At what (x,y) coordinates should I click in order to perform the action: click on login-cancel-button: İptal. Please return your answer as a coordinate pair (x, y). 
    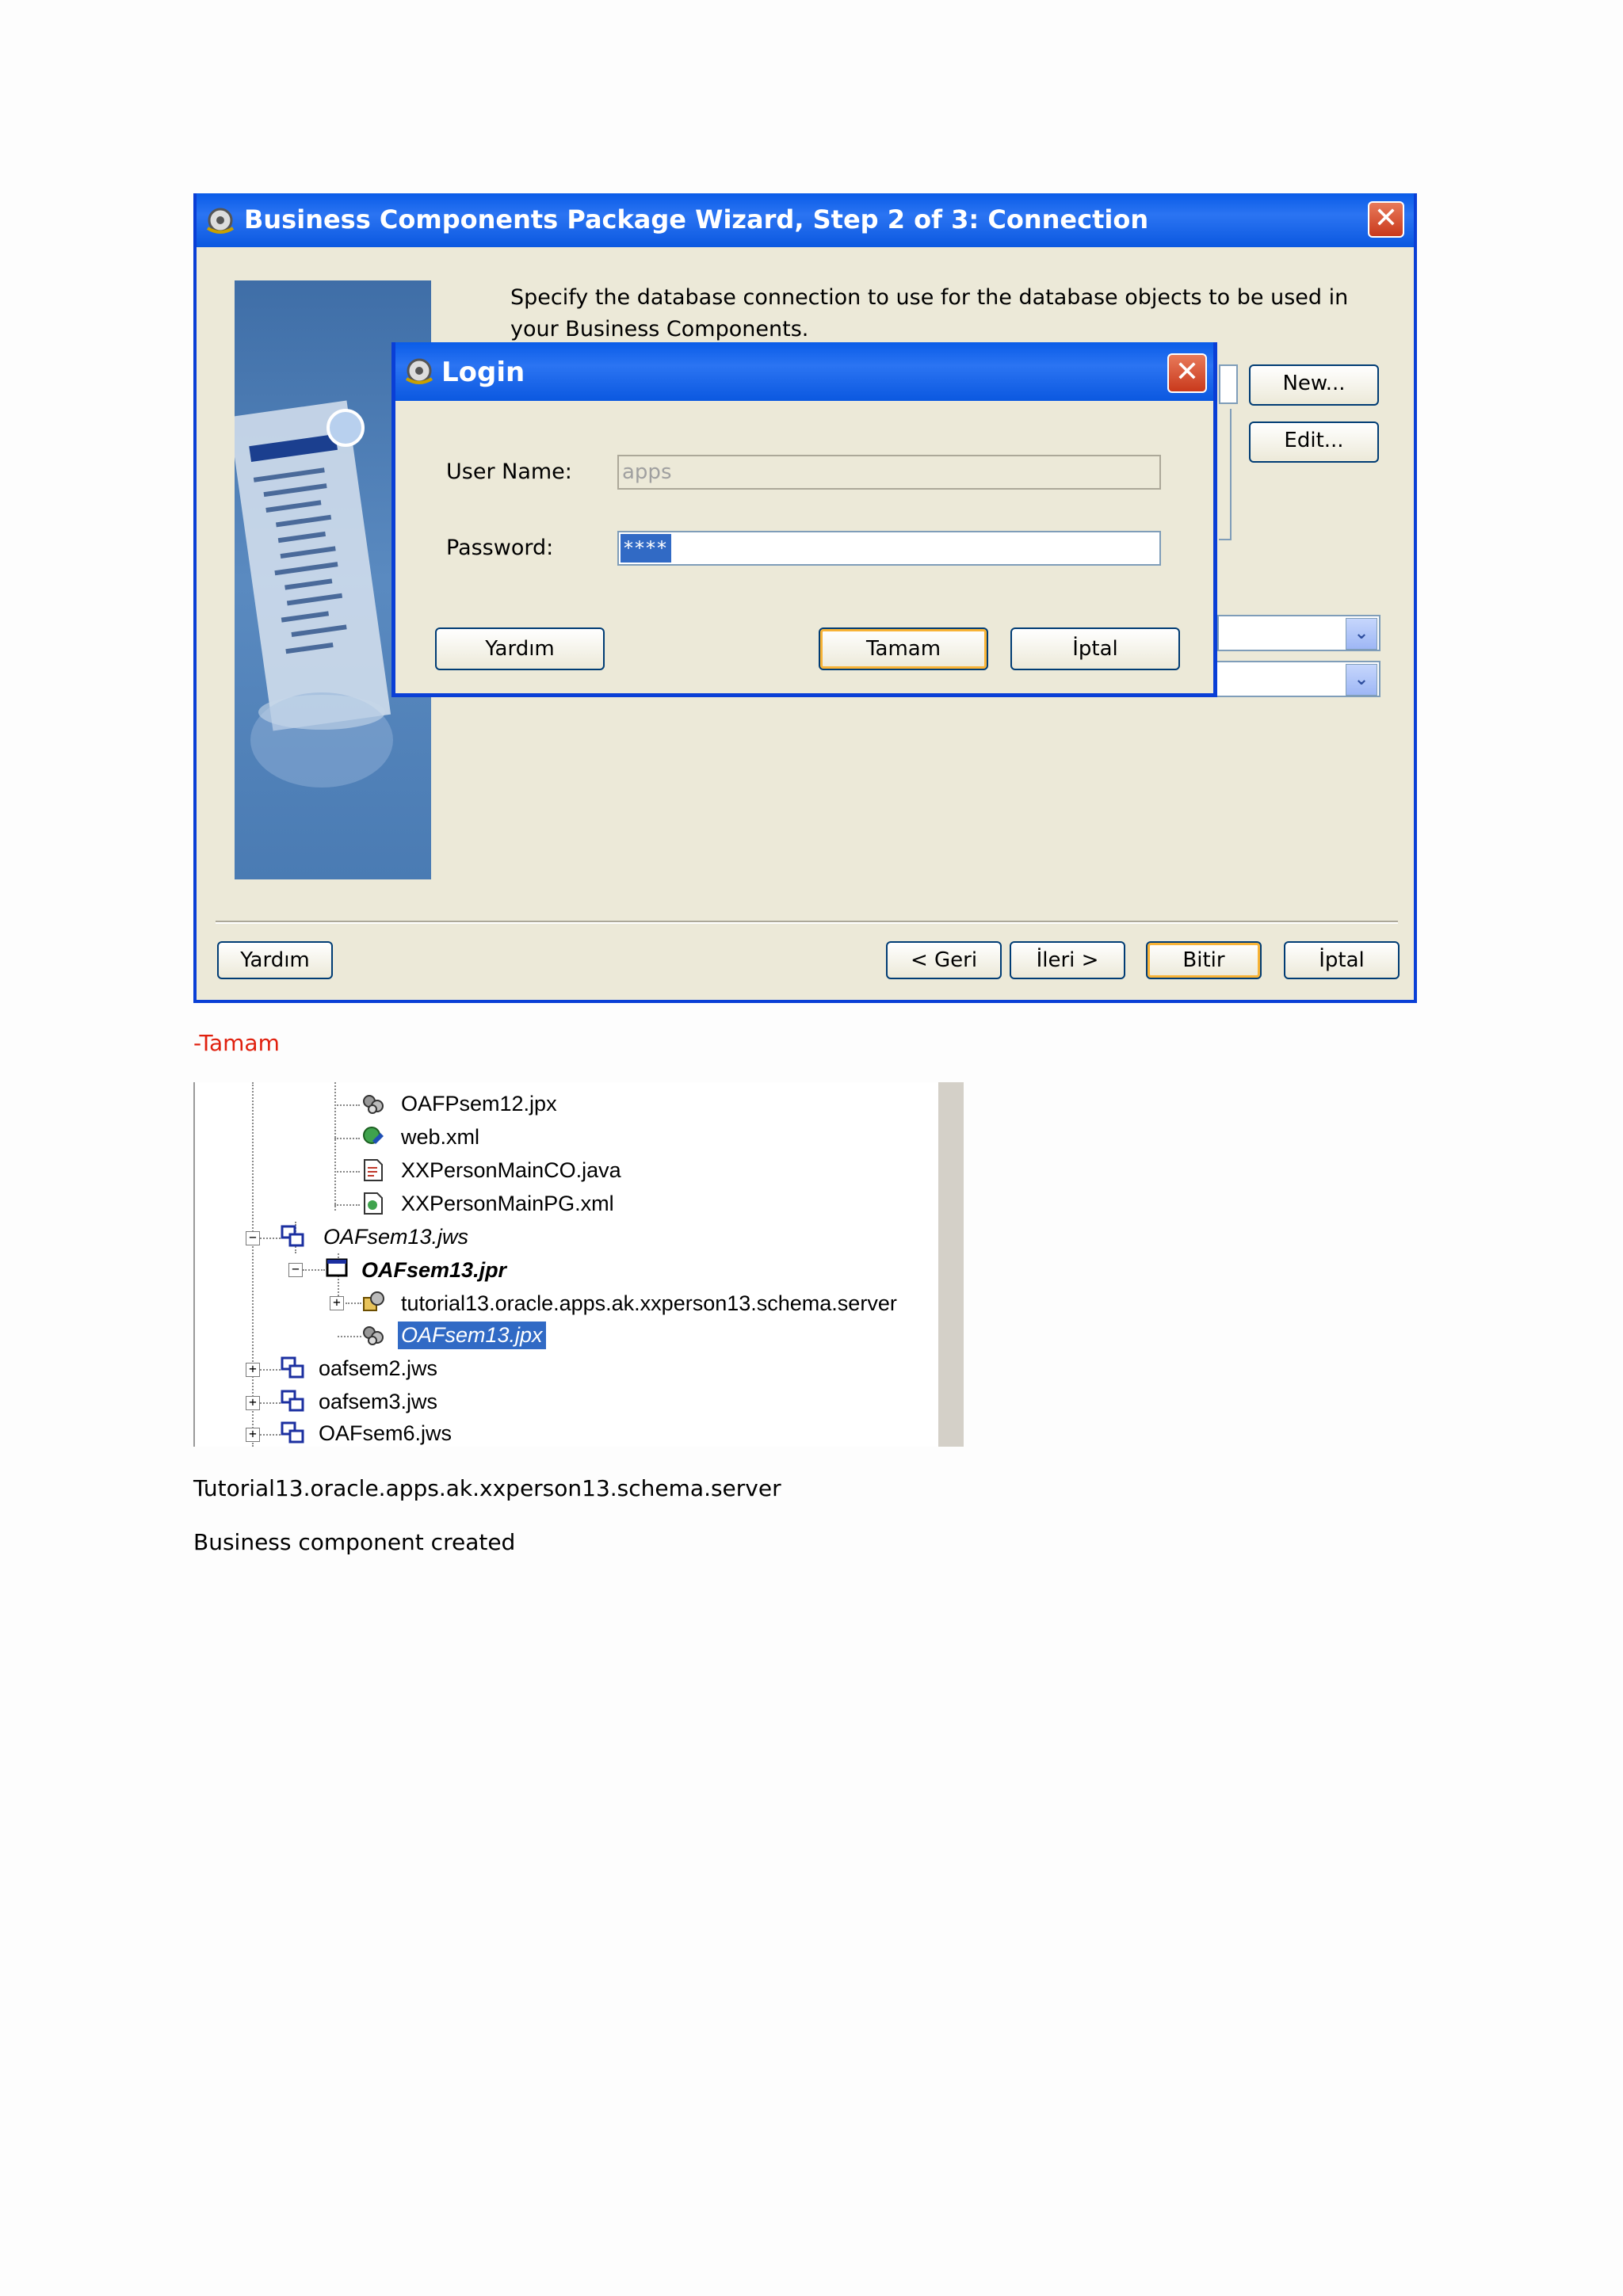
    Looking at the image, I should click on (1095, 648).